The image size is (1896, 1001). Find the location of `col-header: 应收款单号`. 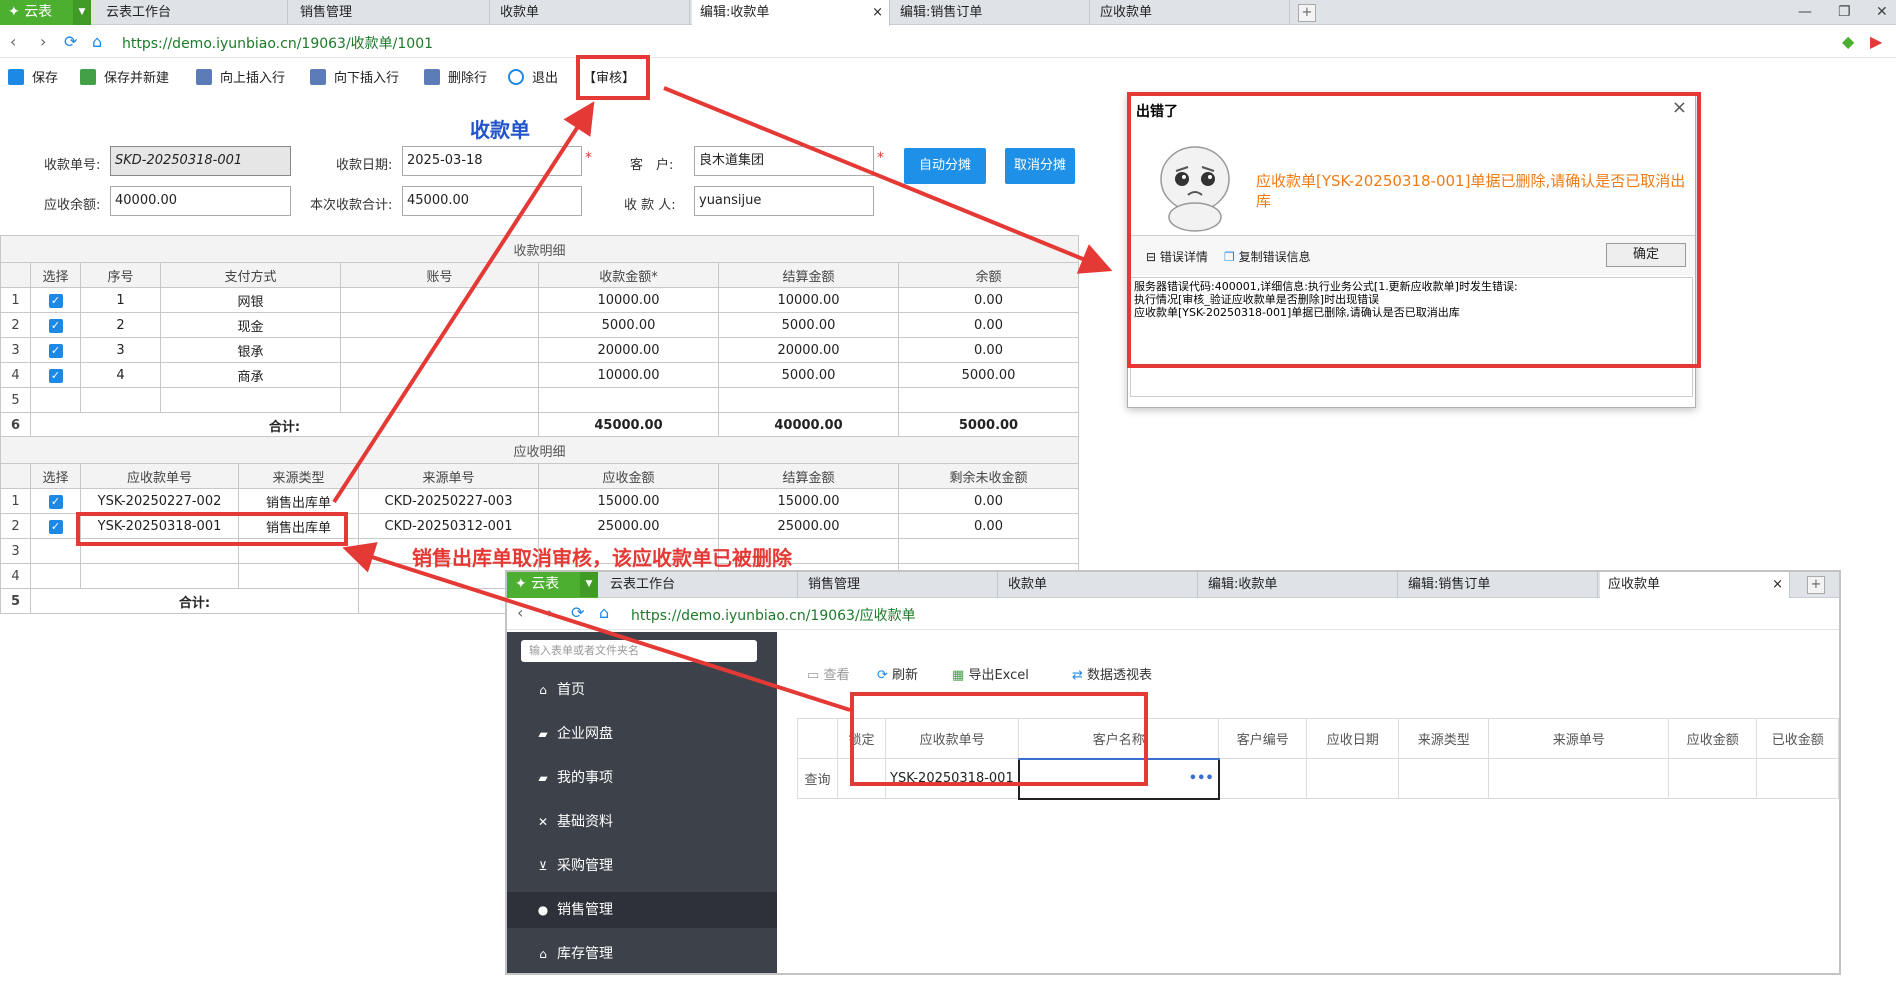

col-header: 应收款单号 is located at coordinates (159, 476).